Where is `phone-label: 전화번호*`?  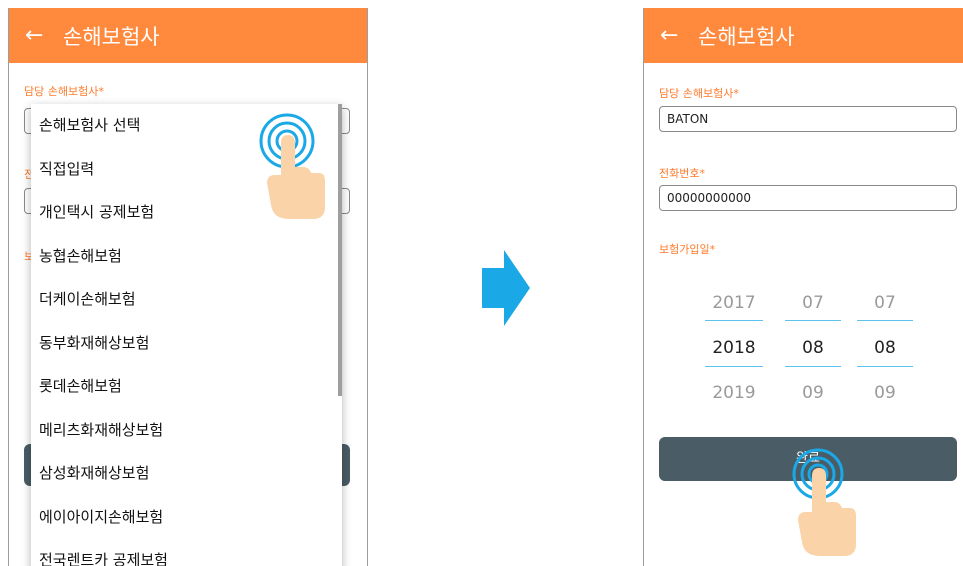
phone-label: 전화번호* is located at coordinates (682, 173).